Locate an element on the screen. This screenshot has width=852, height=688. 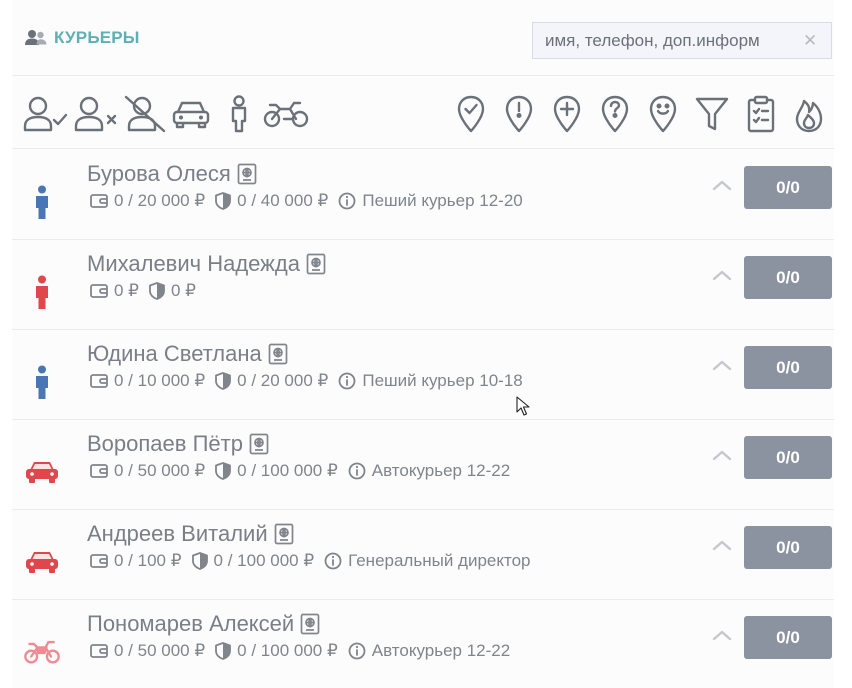
wallet-amount: 0 / 10 000 ₽ is located at coordinates (160, 380).